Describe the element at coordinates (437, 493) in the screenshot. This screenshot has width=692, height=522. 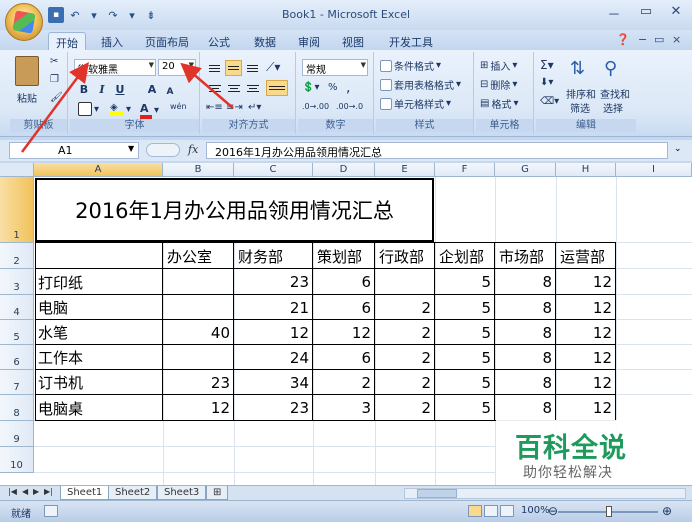
I see `scroll-thumb` at that location.